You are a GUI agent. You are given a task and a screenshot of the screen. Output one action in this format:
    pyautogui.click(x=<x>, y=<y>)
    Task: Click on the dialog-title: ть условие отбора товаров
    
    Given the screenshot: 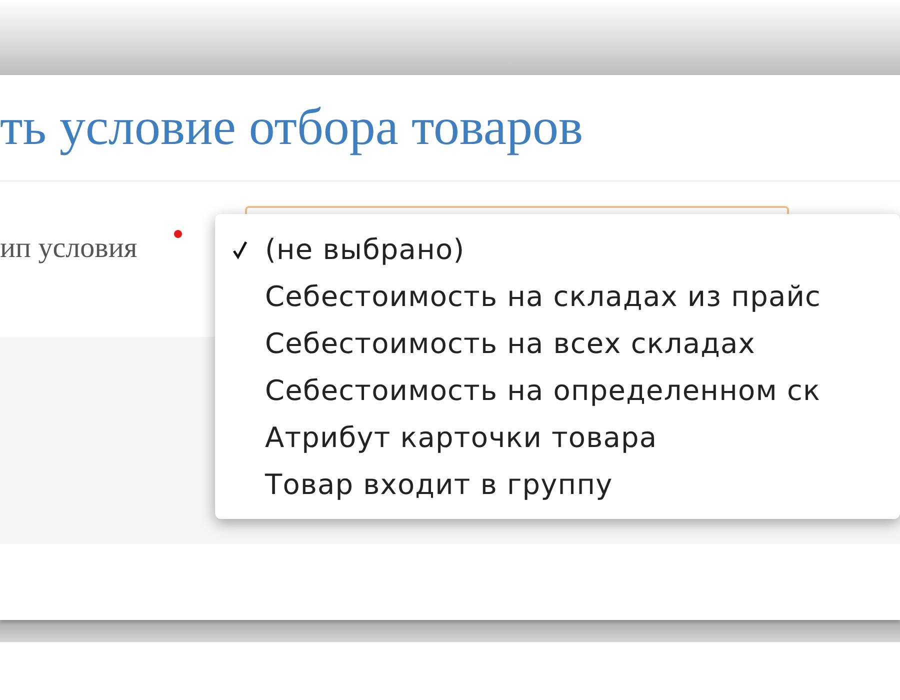 What is the action you would take?
    pyautogui.click(x=292, y=127)
    